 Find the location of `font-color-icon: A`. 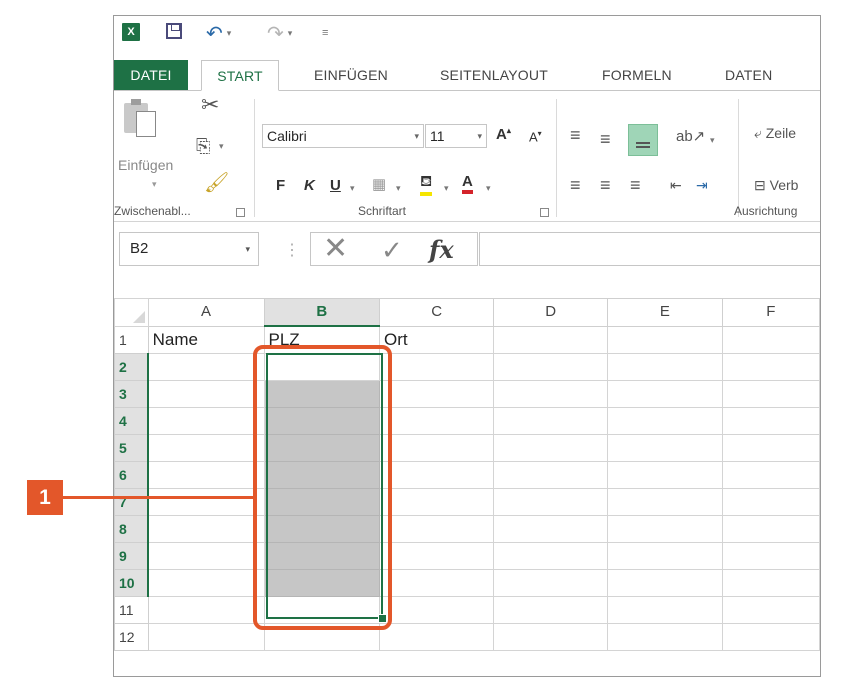

font-color-icon: A is located at coordinates (467, 183).